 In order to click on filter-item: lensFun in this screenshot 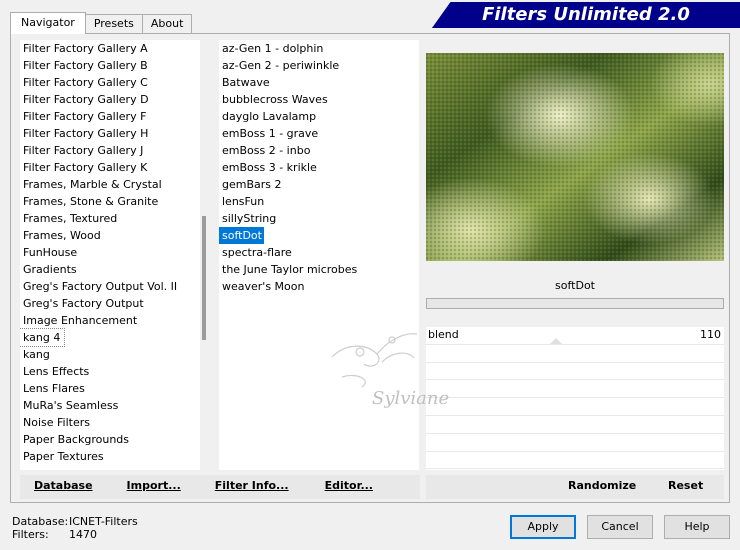, I will do `click(319, 201)`.